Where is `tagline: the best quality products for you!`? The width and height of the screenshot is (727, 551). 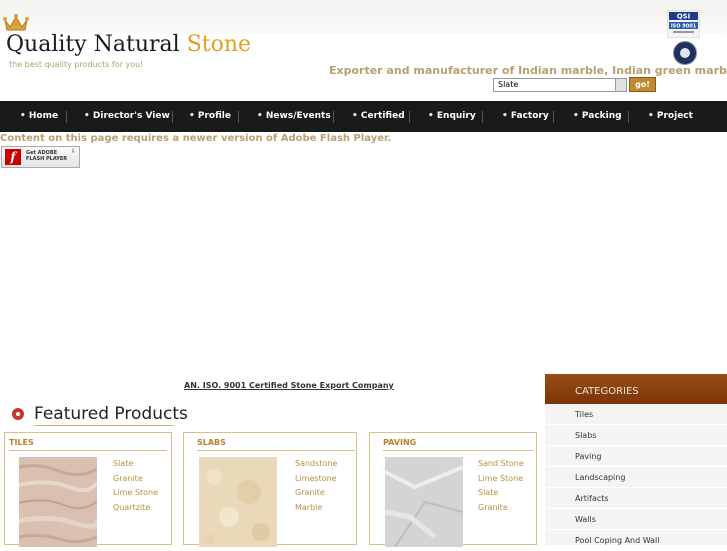
tagline: the best quality products for you! is located at coordinates (76, 64).